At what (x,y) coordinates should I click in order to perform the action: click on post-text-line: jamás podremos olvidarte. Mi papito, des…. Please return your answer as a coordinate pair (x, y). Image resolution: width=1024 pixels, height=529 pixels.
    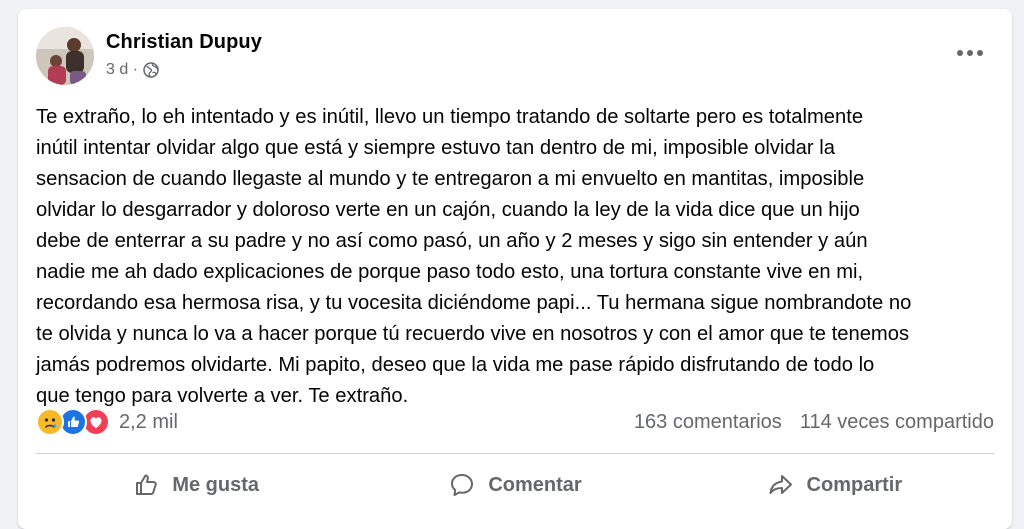
    Looking at the image, I should click on (455, 365).